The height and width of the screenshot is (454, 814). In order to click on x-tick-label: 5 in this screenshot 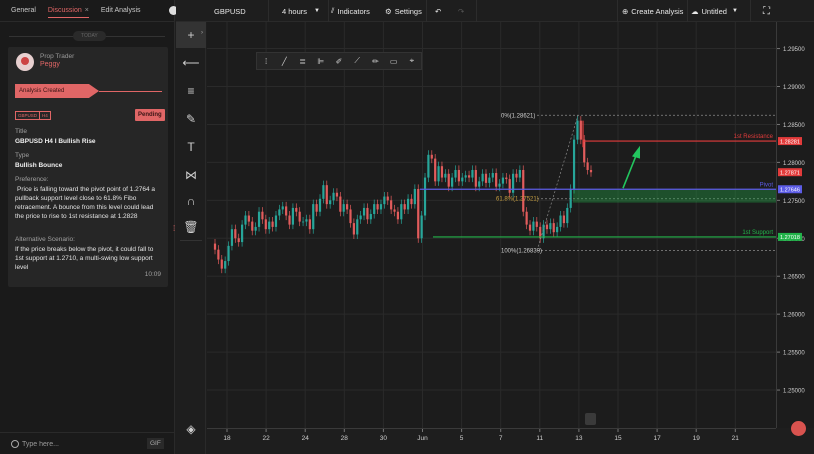, I will do `click(462, 438)`.